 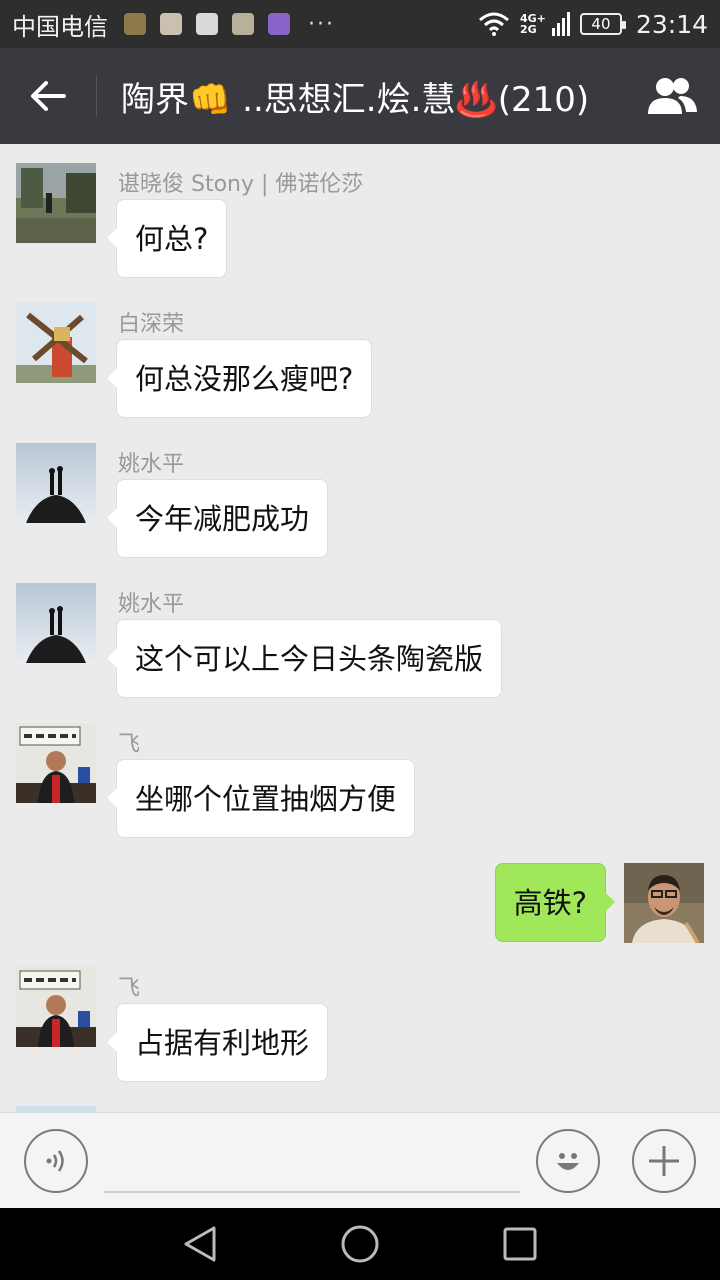 I want to click on message-bubble: 坐哪个位置抽烟方便, so click(x=261, y=798).